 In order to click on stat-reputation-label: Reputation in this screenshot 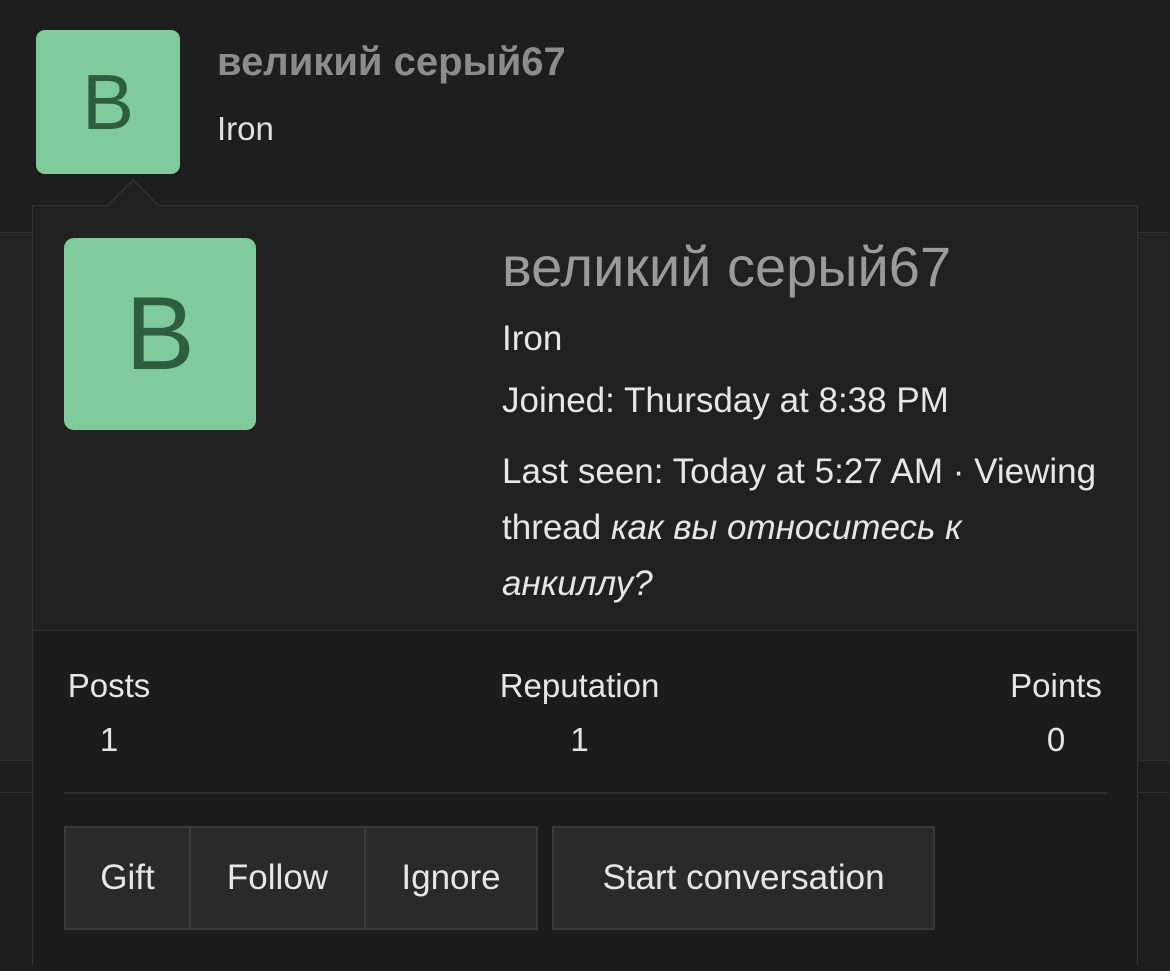, I will do `click(579, 685)`.